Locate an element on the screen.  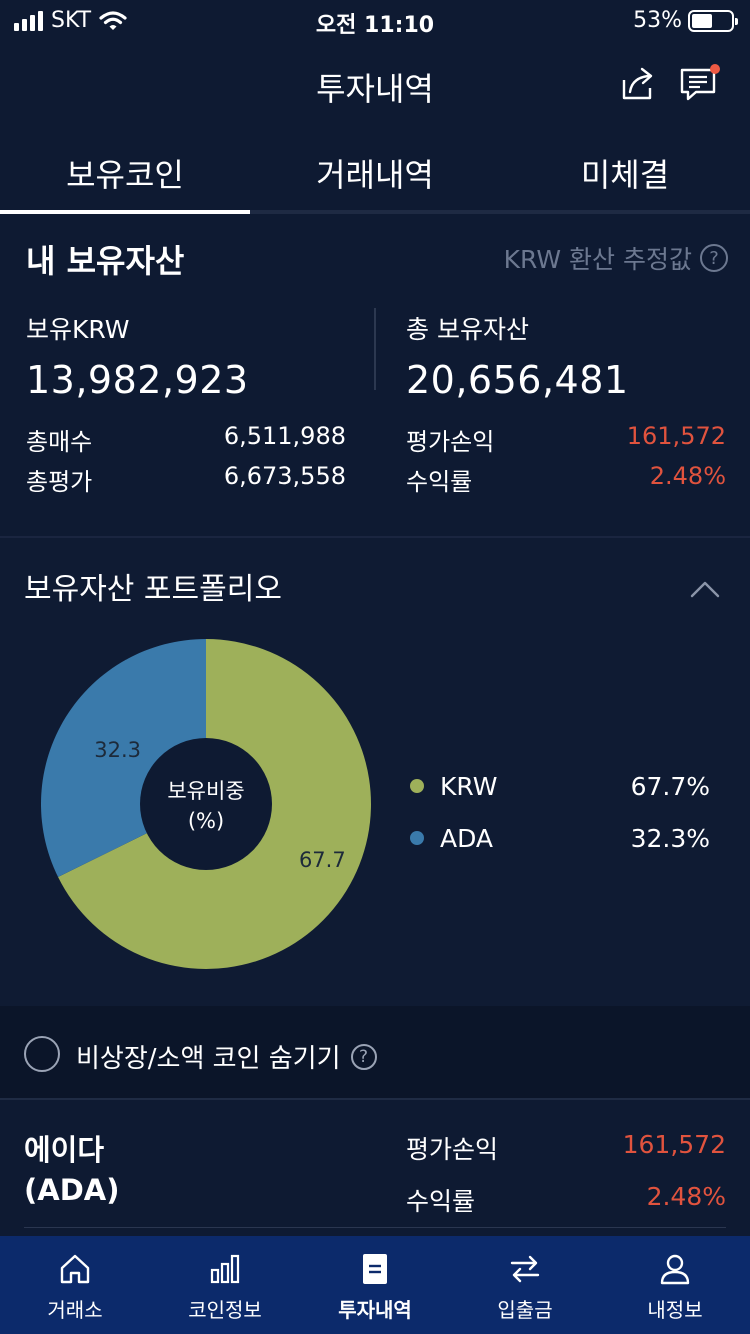
donut-center-label: 보유비중 is located at coordinates (205, 791).